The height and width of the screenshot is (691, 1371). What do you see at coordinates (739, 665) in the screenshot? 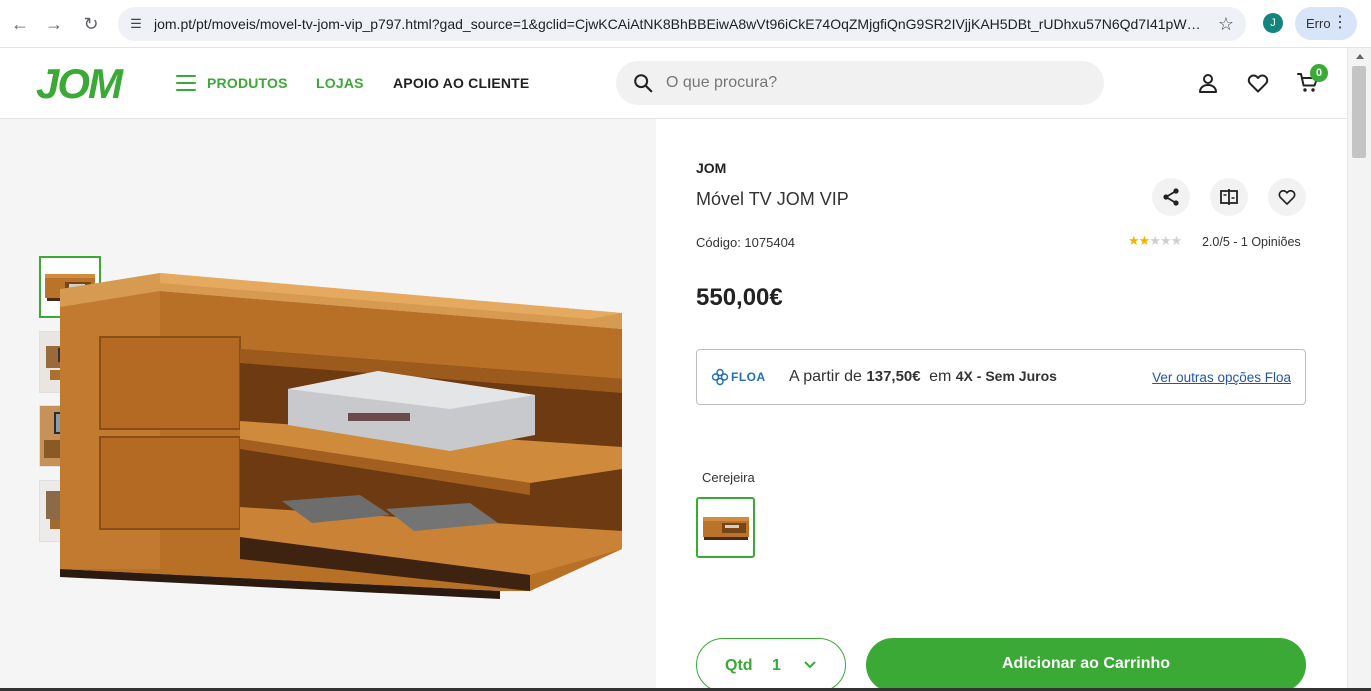
I see `qty-label: Qtd` at bounding box center [739, 665].